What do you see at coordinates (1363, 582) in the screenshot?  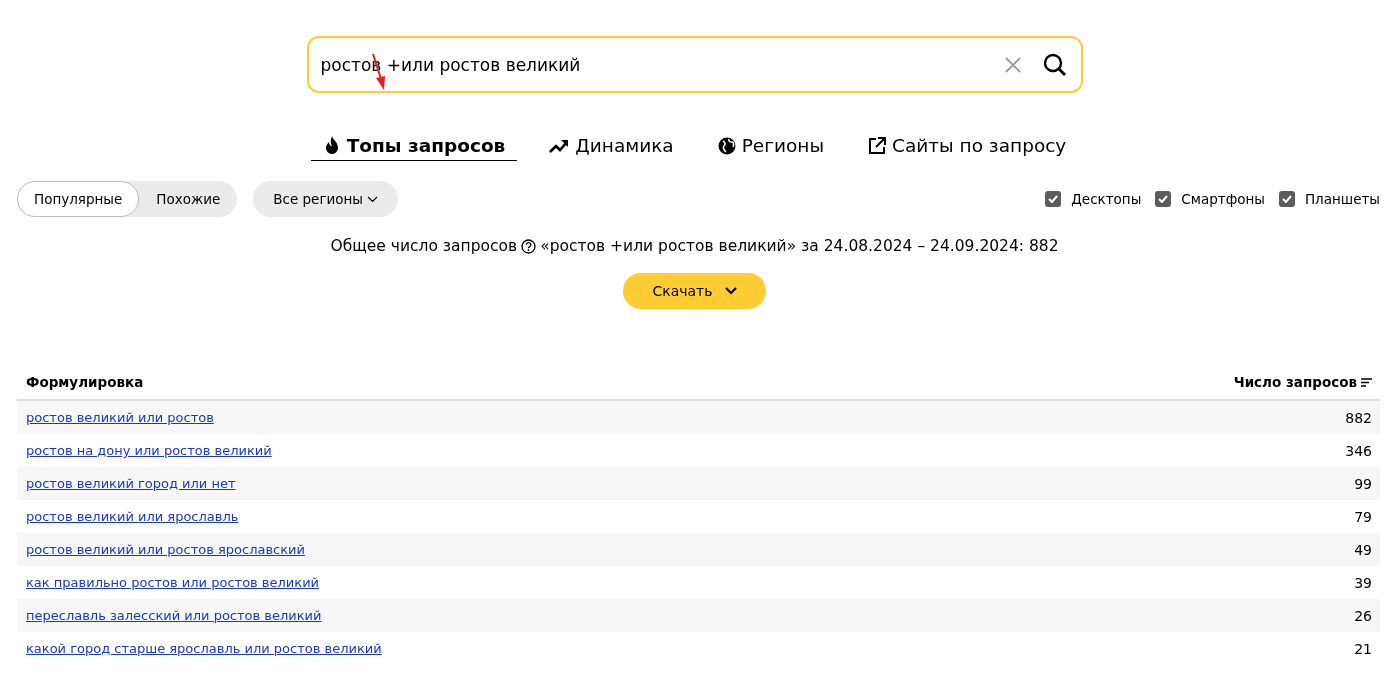 I see `count-cell: 39` at bounding box center [1363, 582].